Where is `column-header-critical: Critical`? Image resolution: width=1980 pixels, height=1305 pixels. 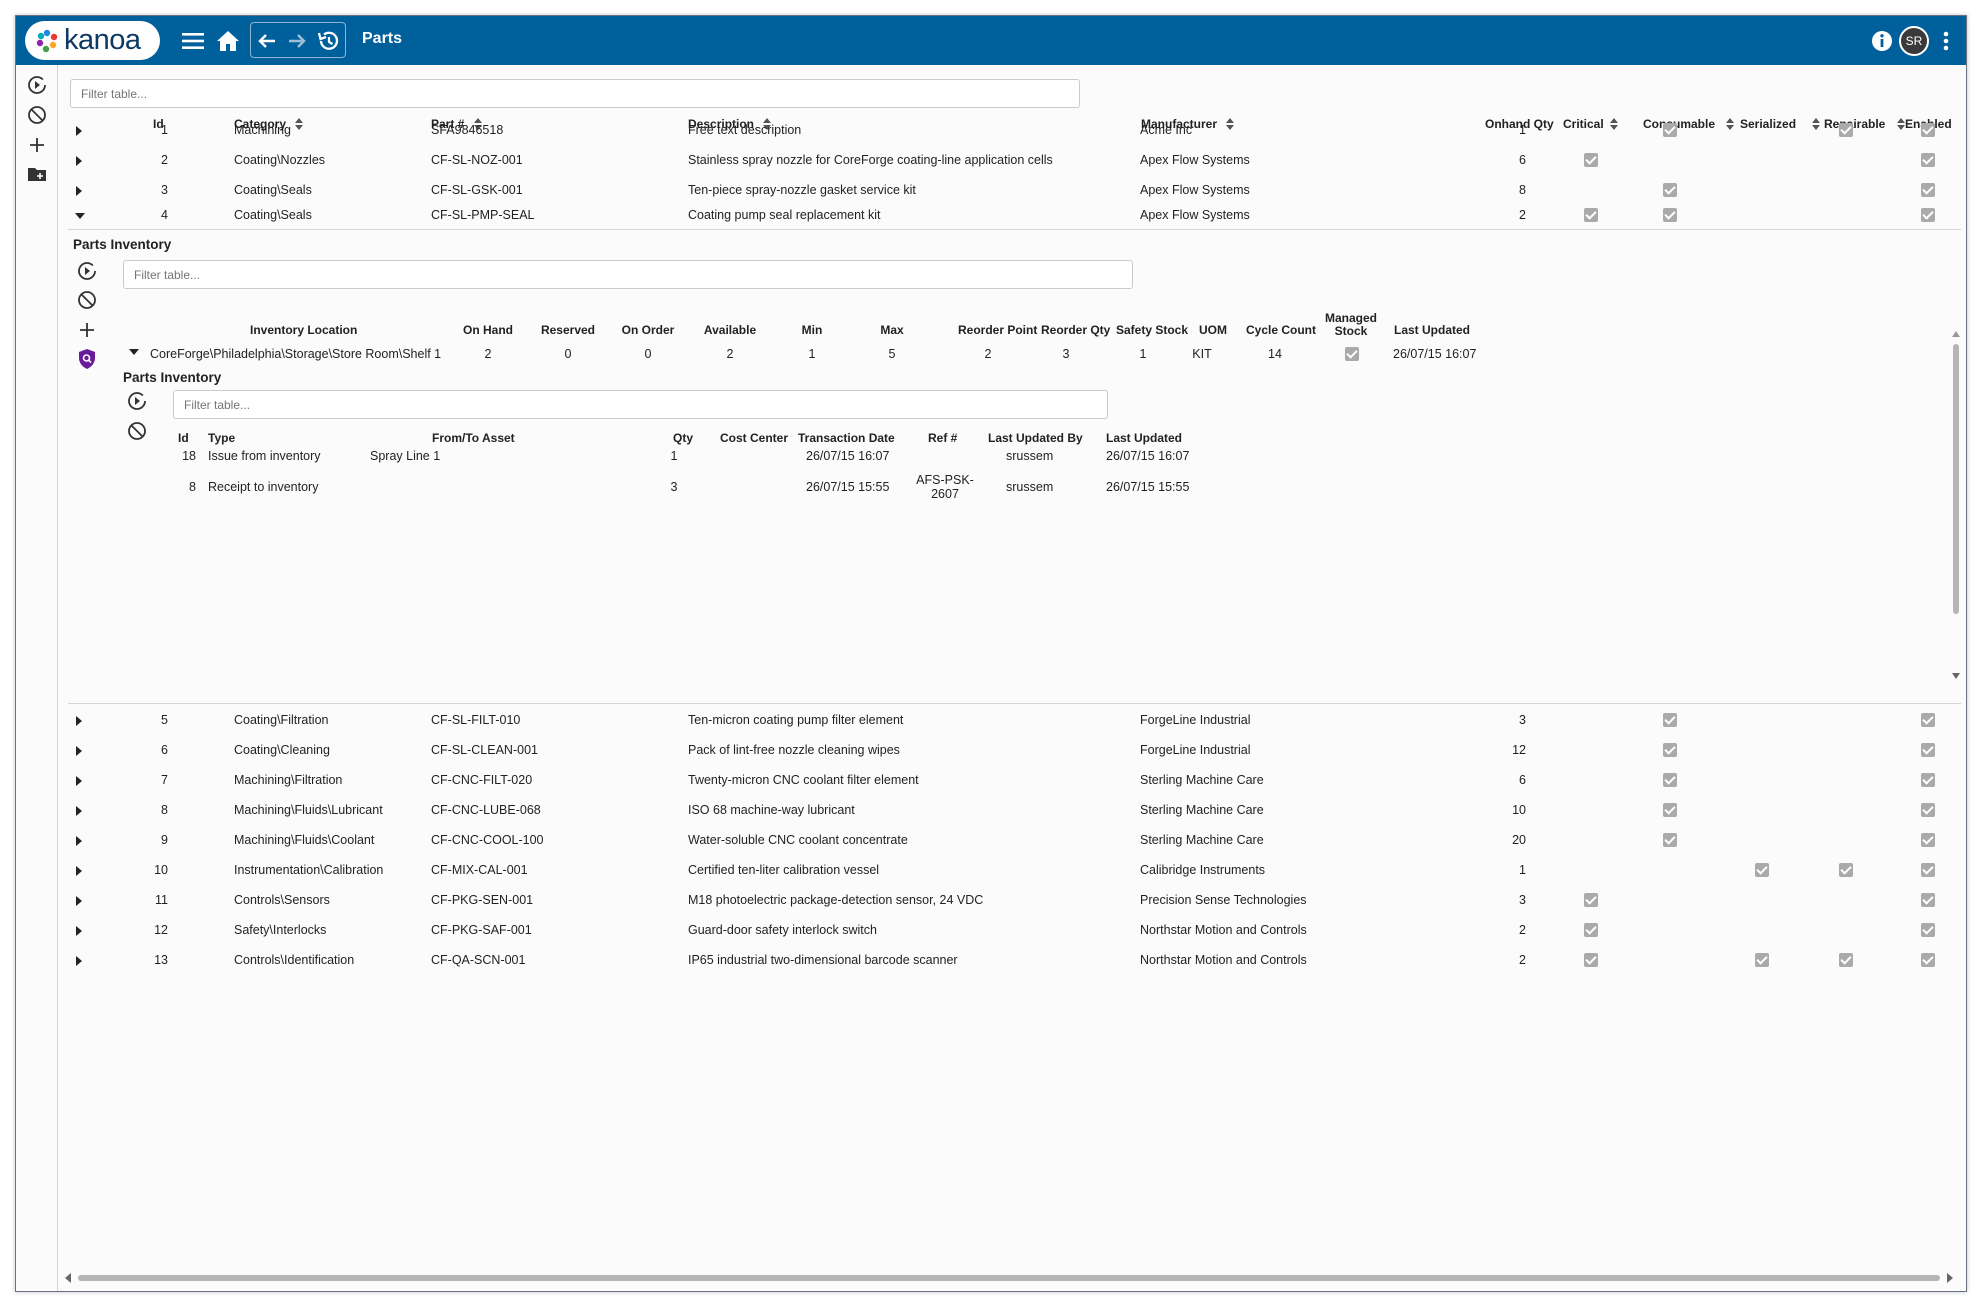 column-header-critical: Critical is located at coordinates (1583, 124).